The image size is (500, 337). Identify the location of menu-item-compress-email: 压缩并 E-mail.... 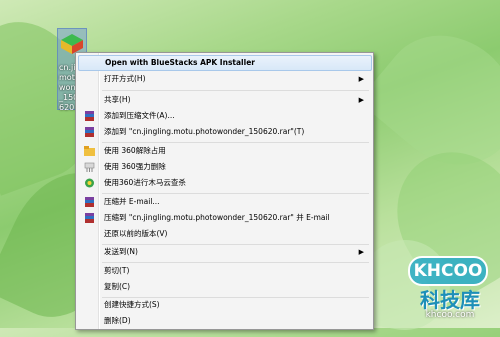
(224, 202).